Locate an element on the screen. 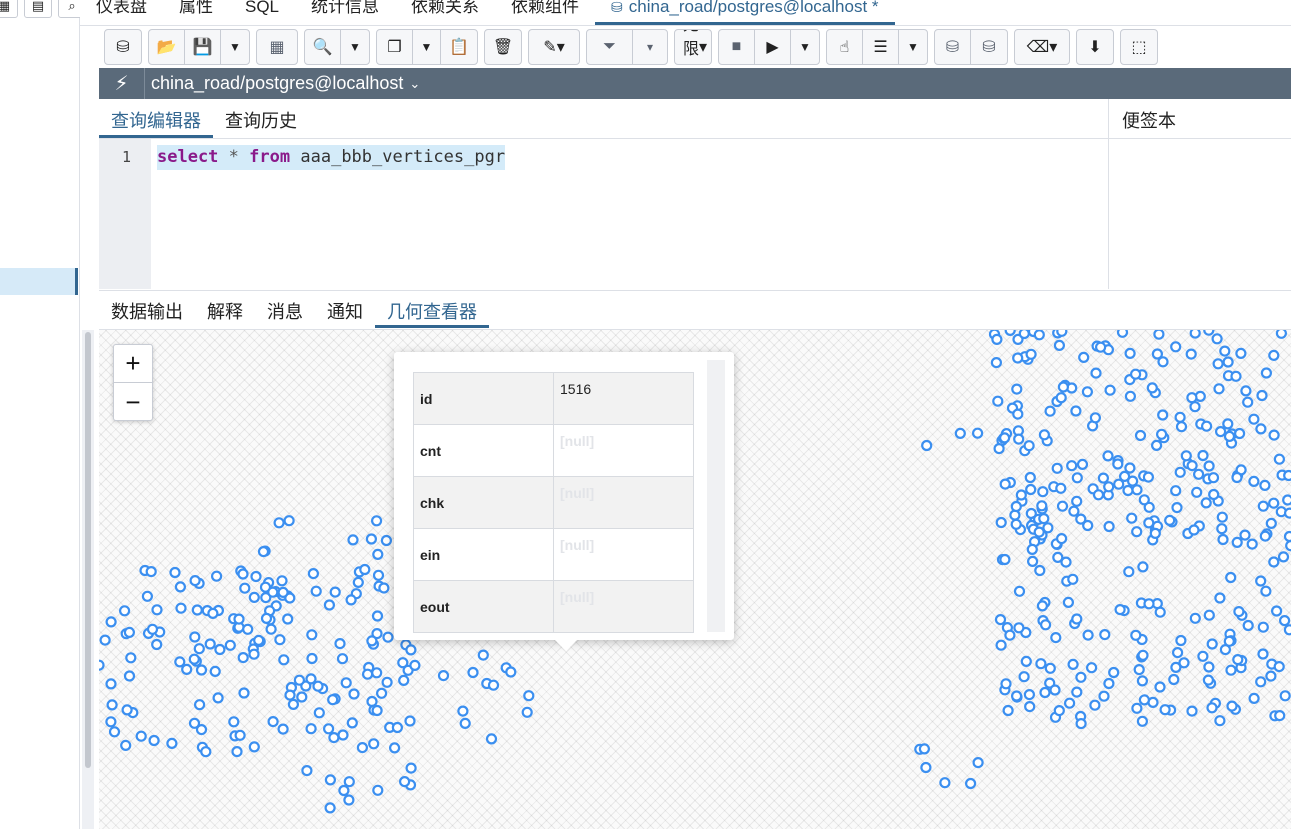 This screenshot has height=829, width=1291. table-grid-icon: ▦ is located at coordinates (9, 9).